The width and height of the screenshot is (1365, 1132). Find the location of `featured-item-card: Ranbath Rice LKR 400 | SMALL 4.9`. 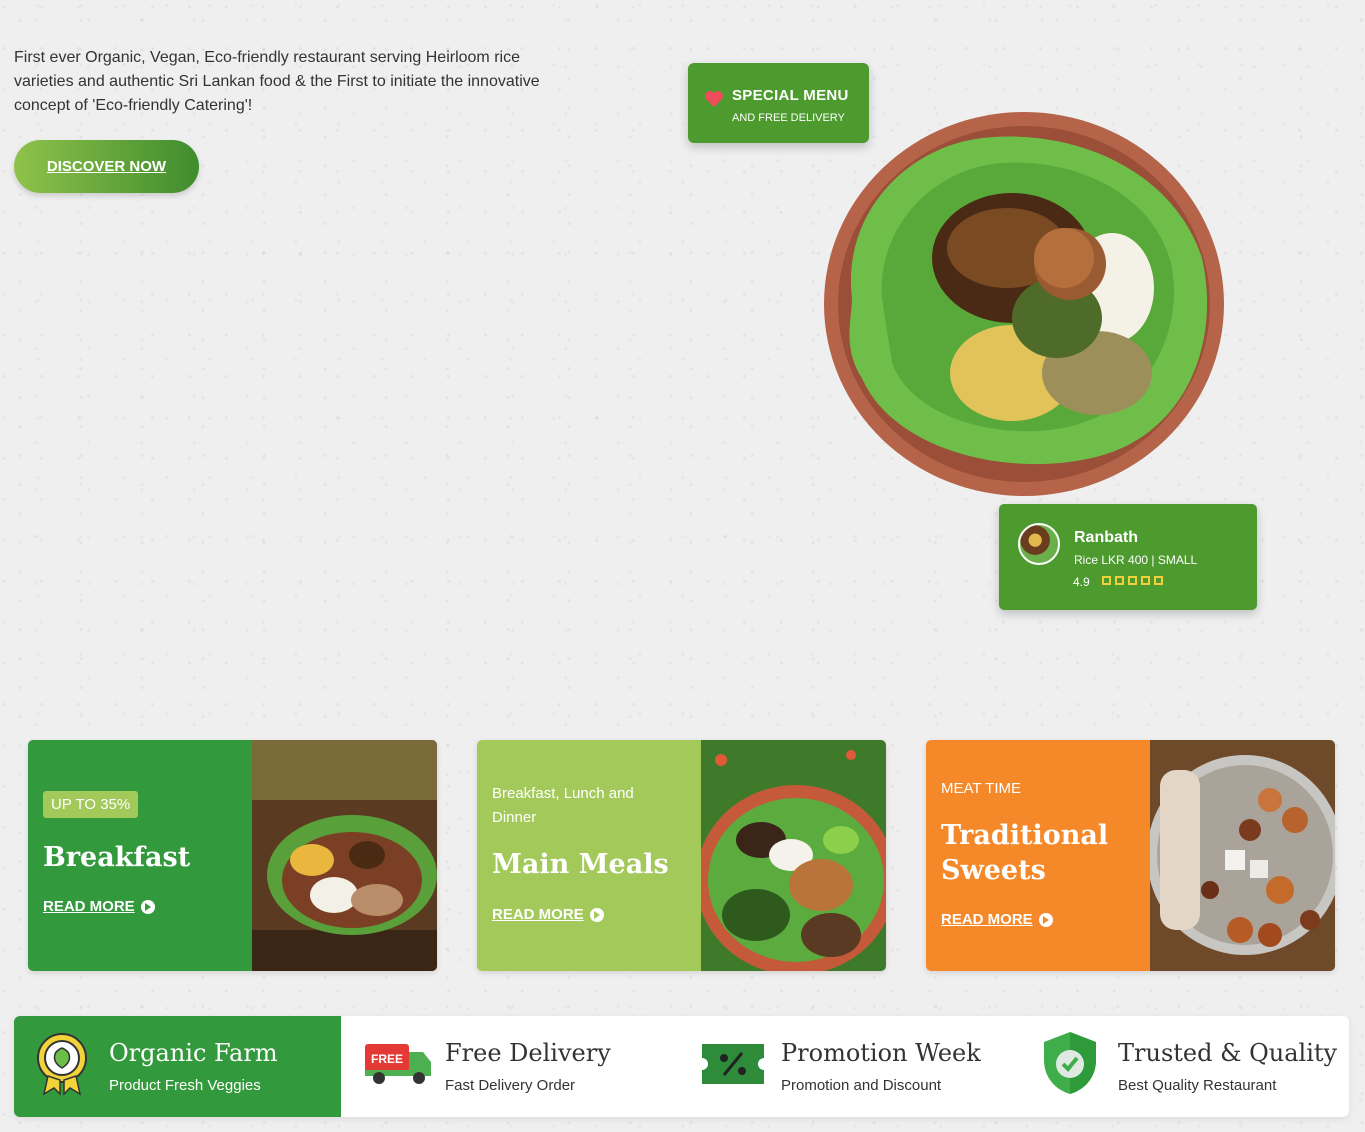

featured-item-card: Ranbath Rice LKR 400 | SMALL 4.9 is located at coordinates (1128, 557).